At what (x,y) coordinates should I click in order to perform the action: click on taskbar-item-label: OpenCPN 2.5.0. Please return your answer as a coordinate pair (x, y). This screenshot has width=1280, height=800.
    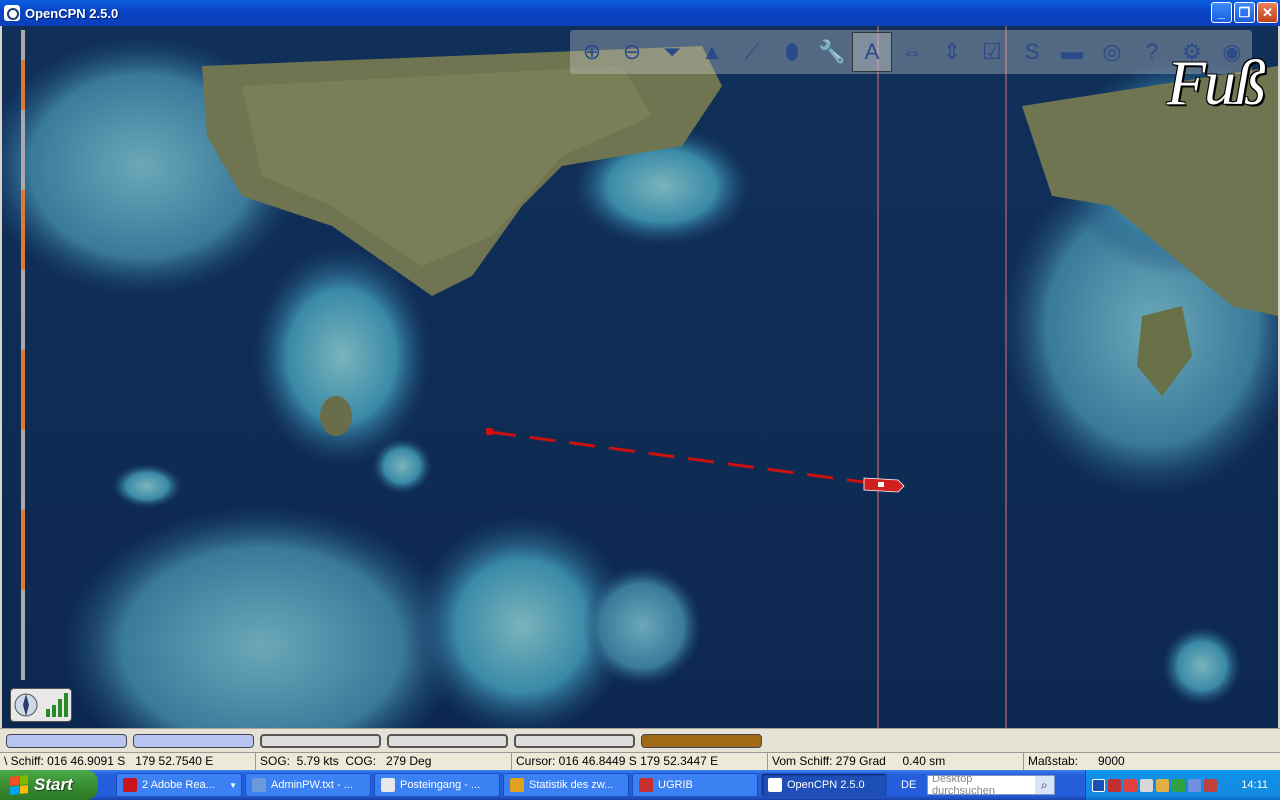
    Looking at the image, I should click on (826, 785).